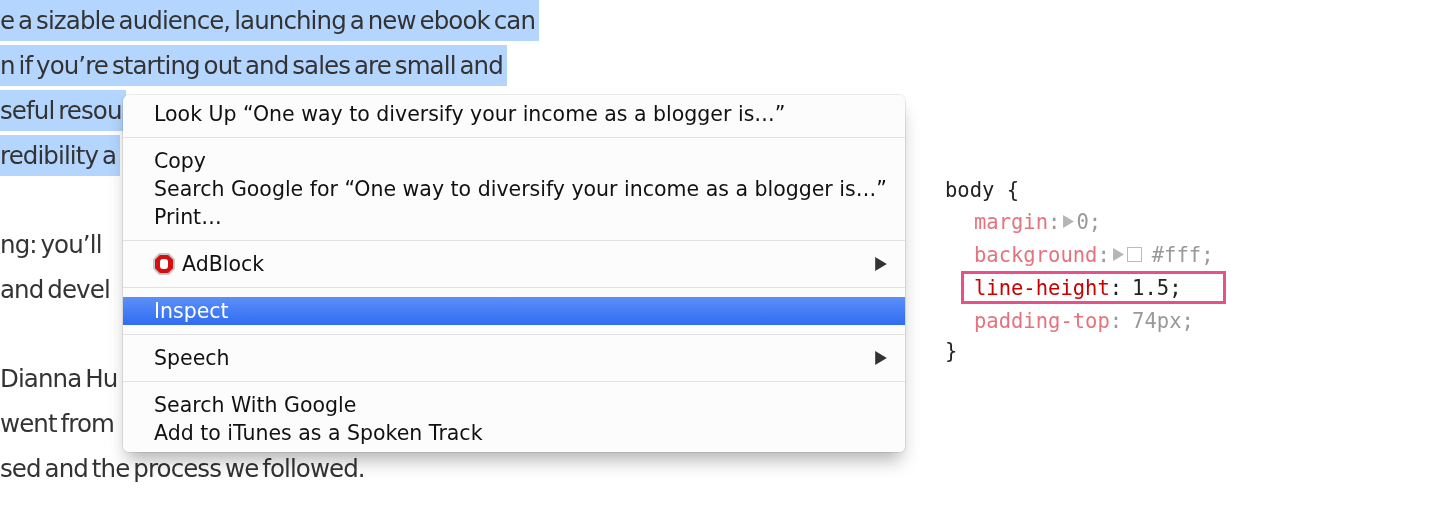  I want to click on css-property: padding-top: 74px;, so click(1084, 321).